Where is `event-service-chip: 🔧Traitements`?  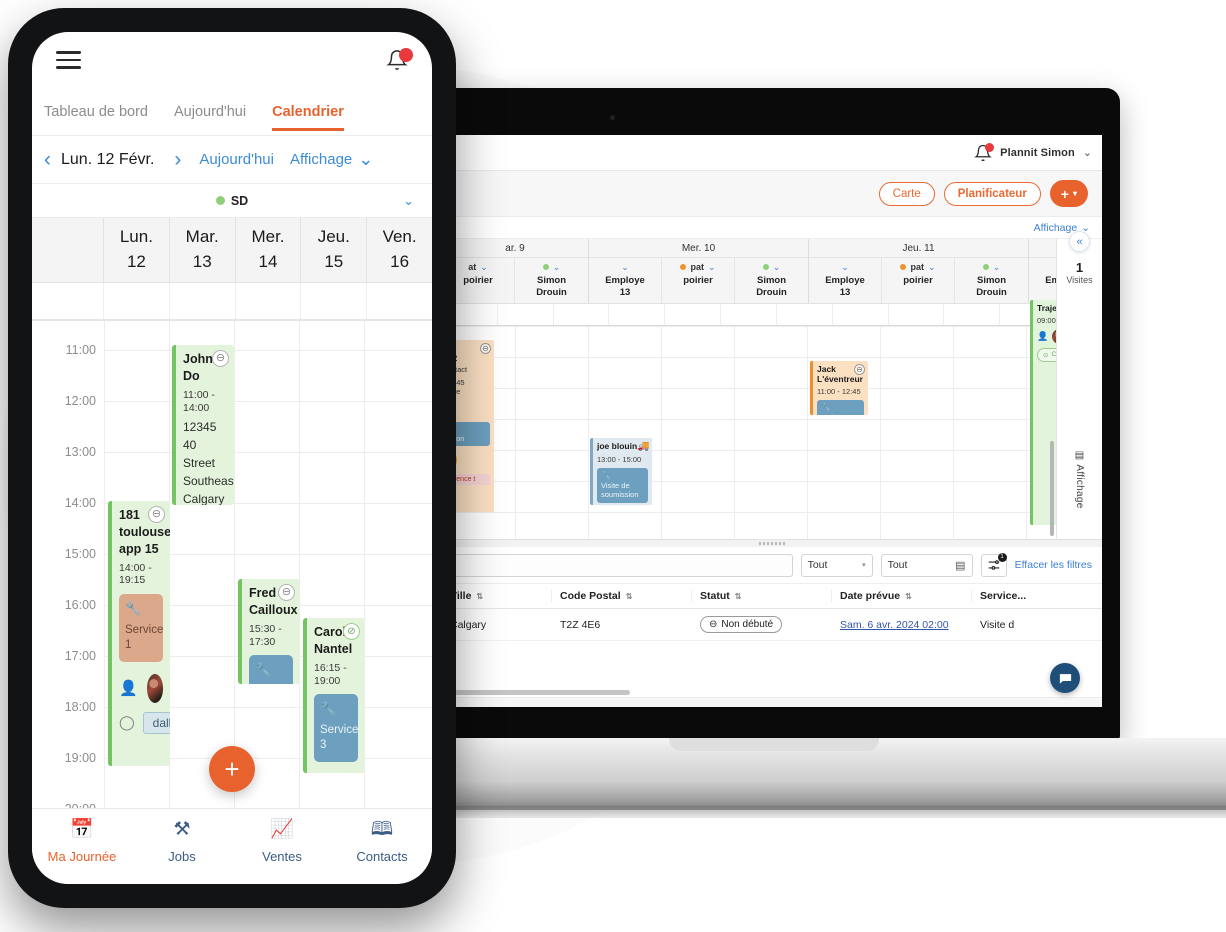
event-service-chip: 🔧Traitements is located at coordinates (840, 407).